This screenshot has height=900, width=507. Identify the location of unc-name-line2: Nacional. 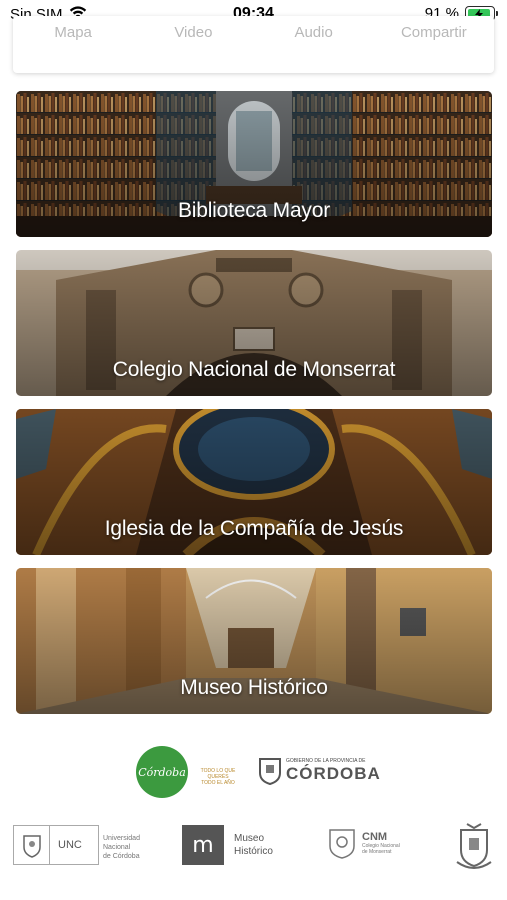
(117, 847).